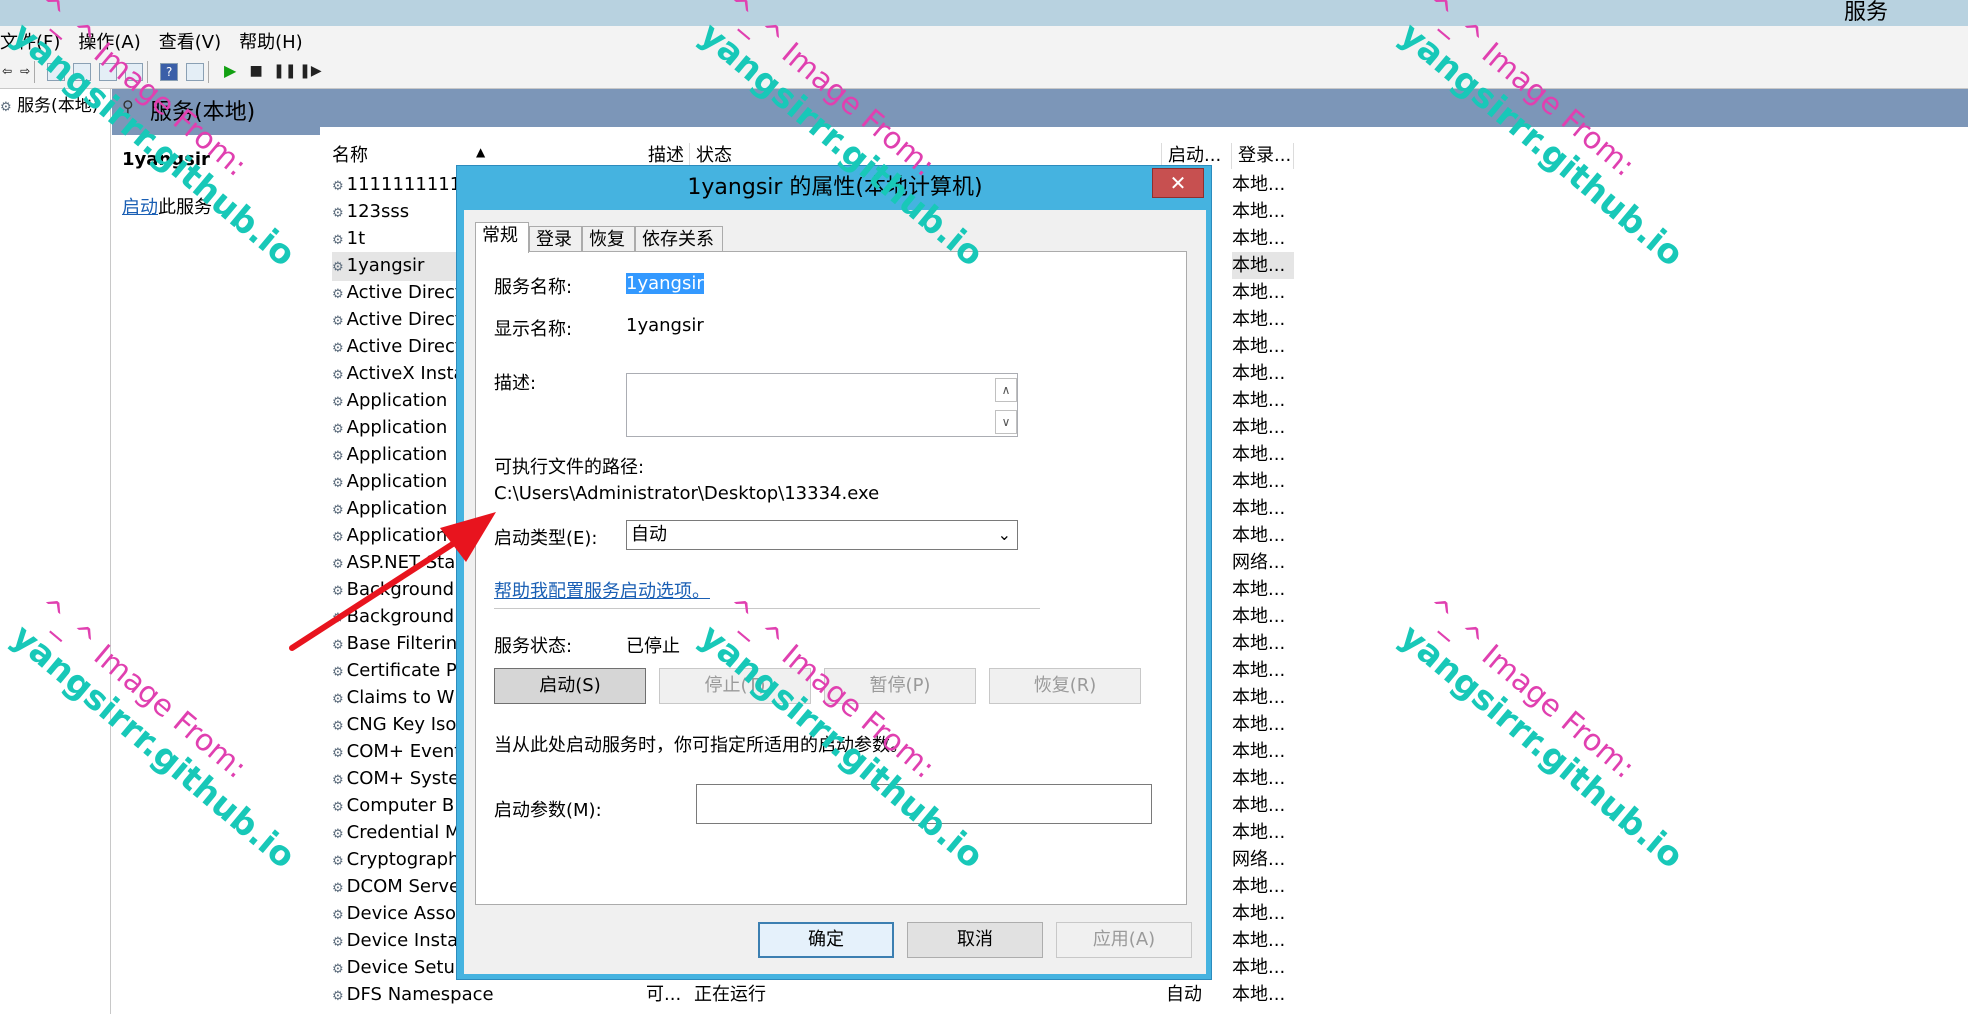 Image resolution: width=1968 pixels, height=1014 pixels. I want to click on menu-help: 帮助(H), so click(271, 41).